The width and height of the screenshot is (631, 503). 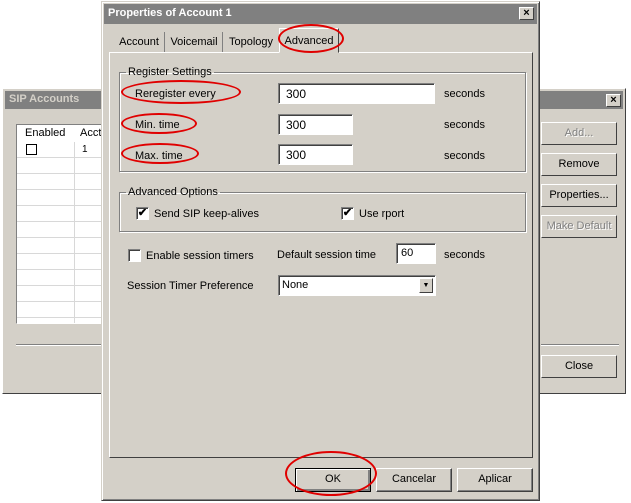 I want to click on column-header-acct: Acct, so click(x=90, y=133).